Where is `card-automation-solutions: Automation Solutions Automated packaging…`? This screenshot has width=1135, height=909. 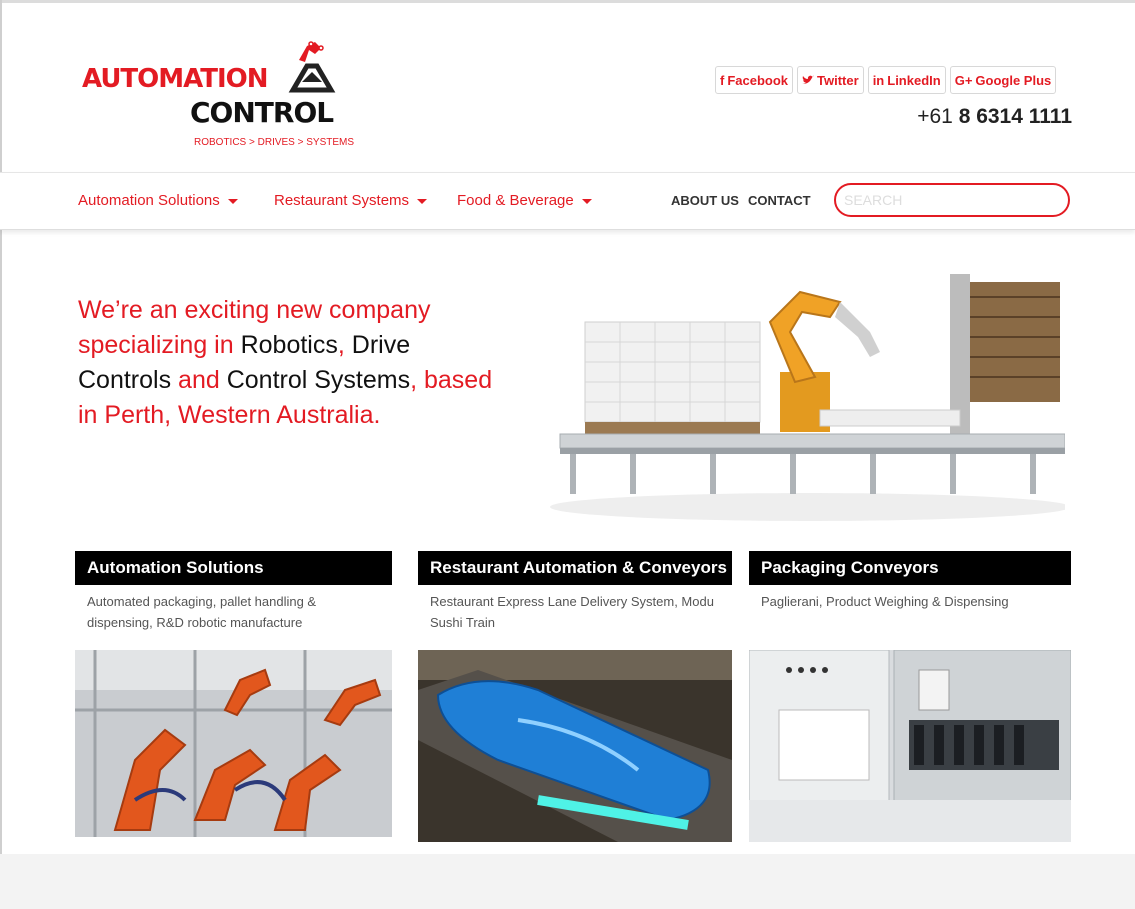 card-automation-solutions: Automation Solutions Automated packaging… is located at coordinates (233, 694).